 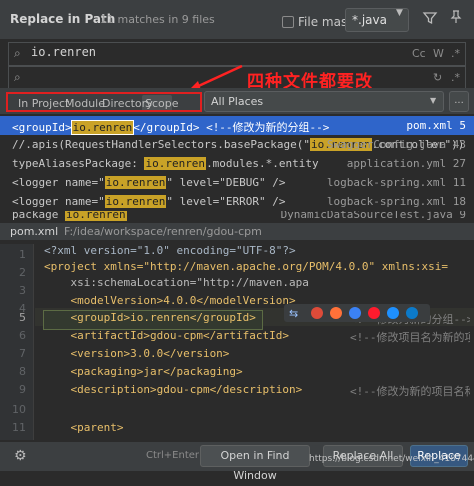 I want to click on watermark: https://blog.csdn.net/weixin_41874442, so click(x=391, y=459).